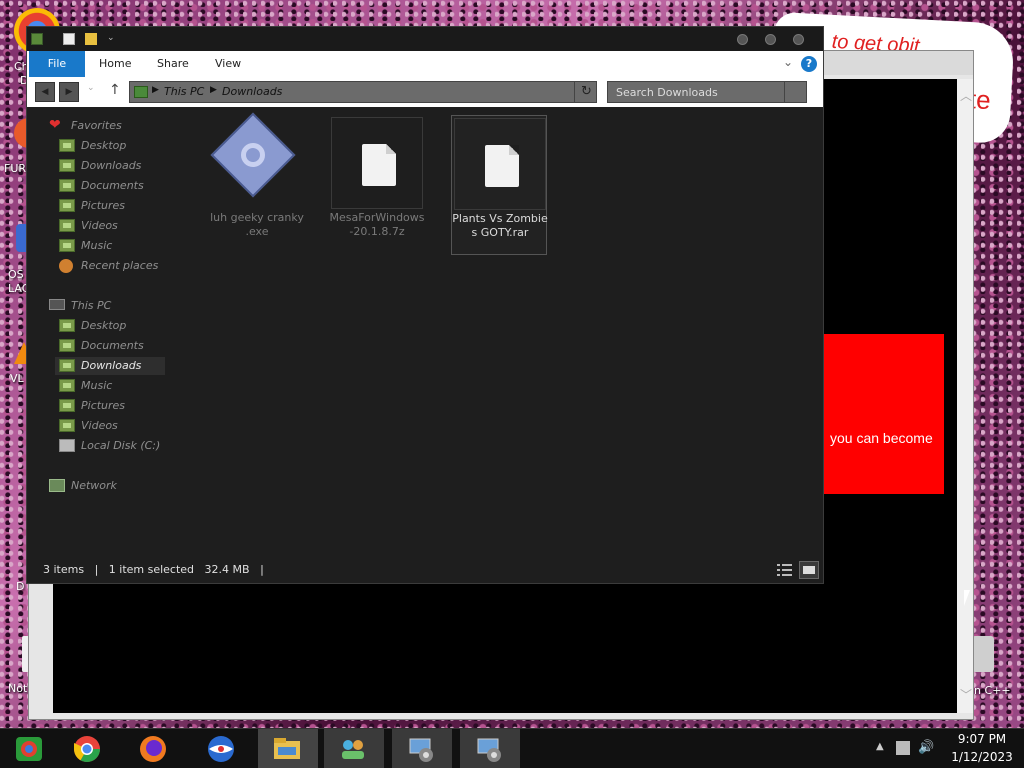 The image size is (1024, 768). Describe the element at coordinates (129, 166) in the screenshot. I see `nav-favorites-downloads: Downloads` at that location.